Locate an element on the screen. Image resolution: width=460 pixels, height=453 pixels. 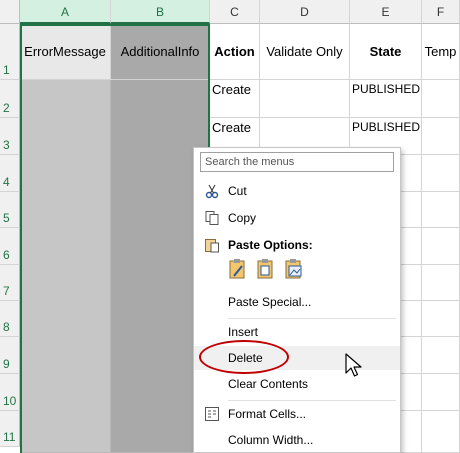
cell-b1: AdditionalInfo is located at coordinates (160, 52).